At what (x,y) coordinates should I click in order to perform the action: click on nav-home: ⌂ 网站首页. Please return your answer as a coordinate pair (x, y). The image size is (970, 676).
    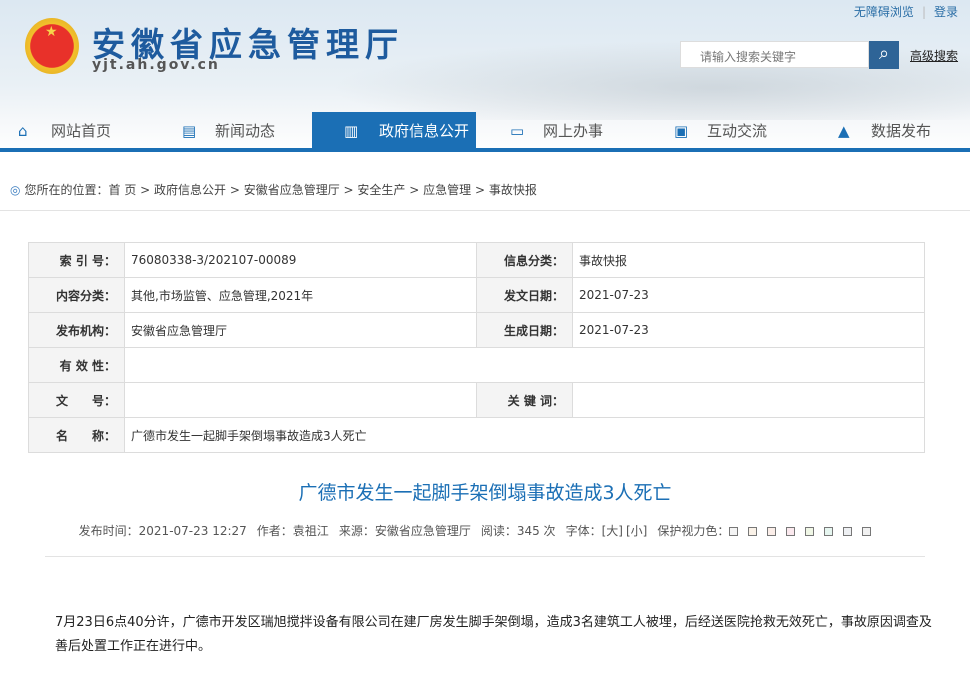
    Looking at the image, I should click on (82, 132).